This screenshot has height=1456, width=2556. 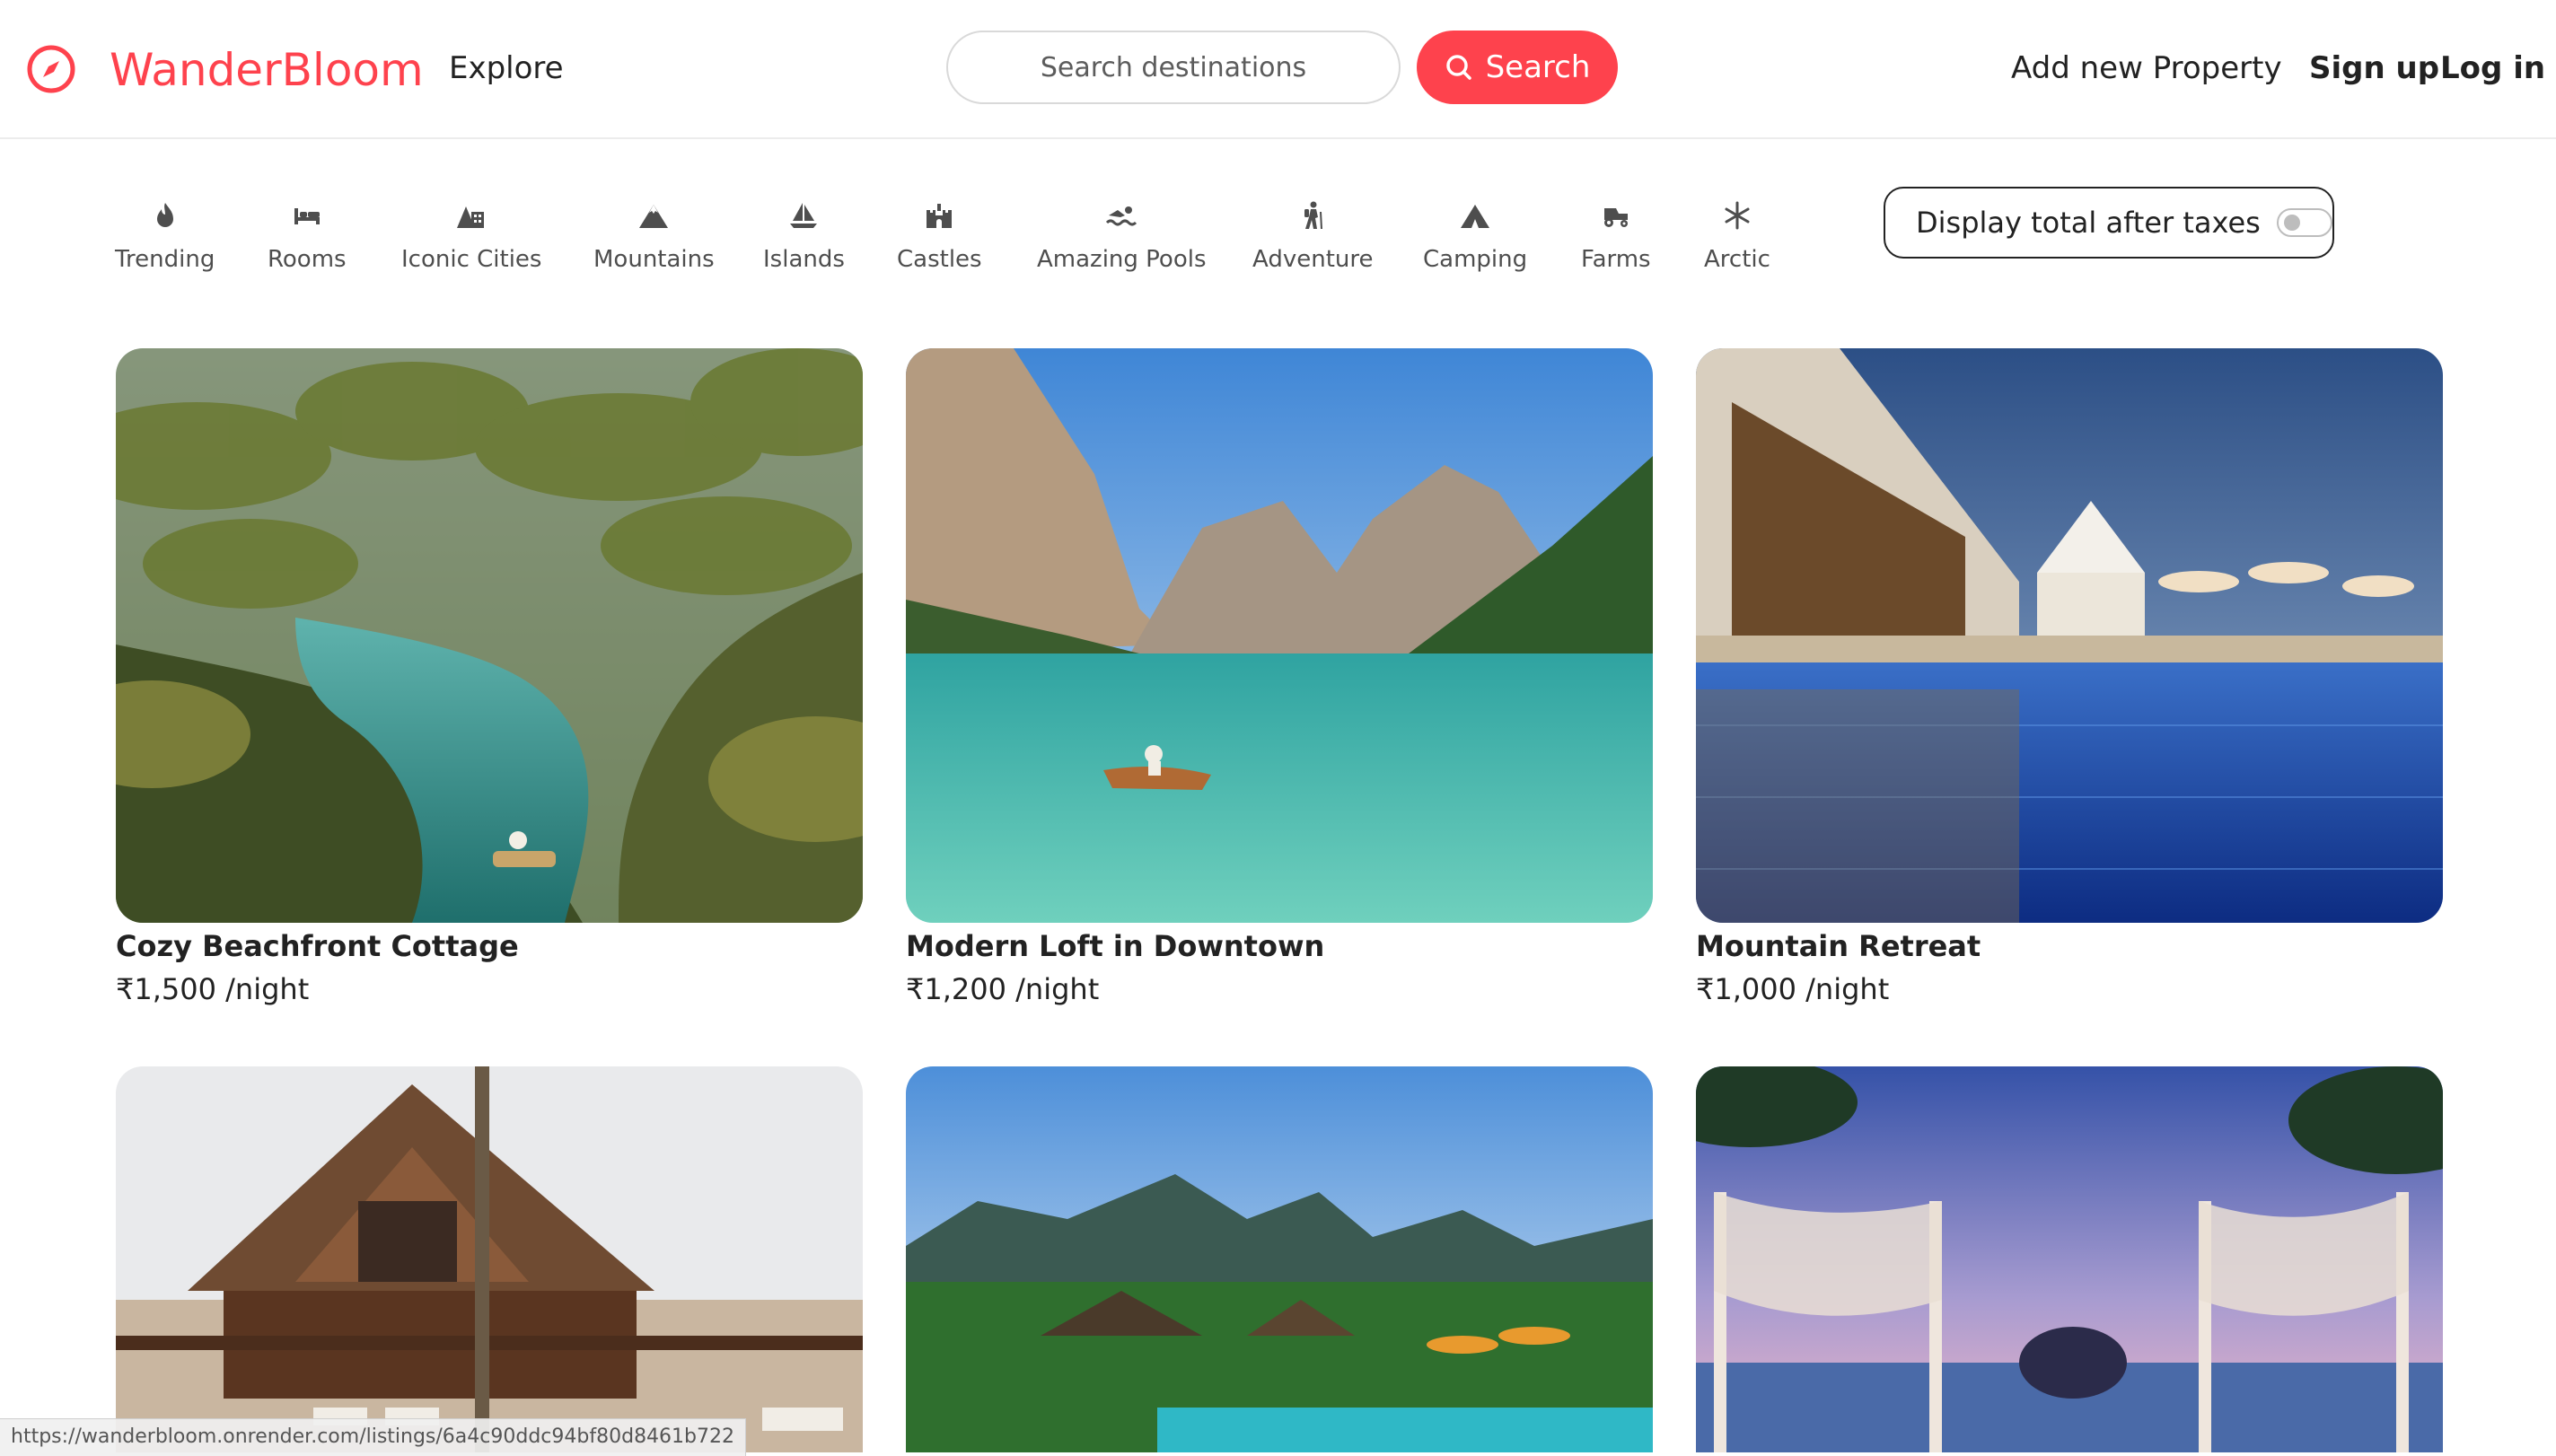 What do you see at coordinates (1458, 68) in the screenshot?
I see `search-icon` at bounding box center [1458, 68].